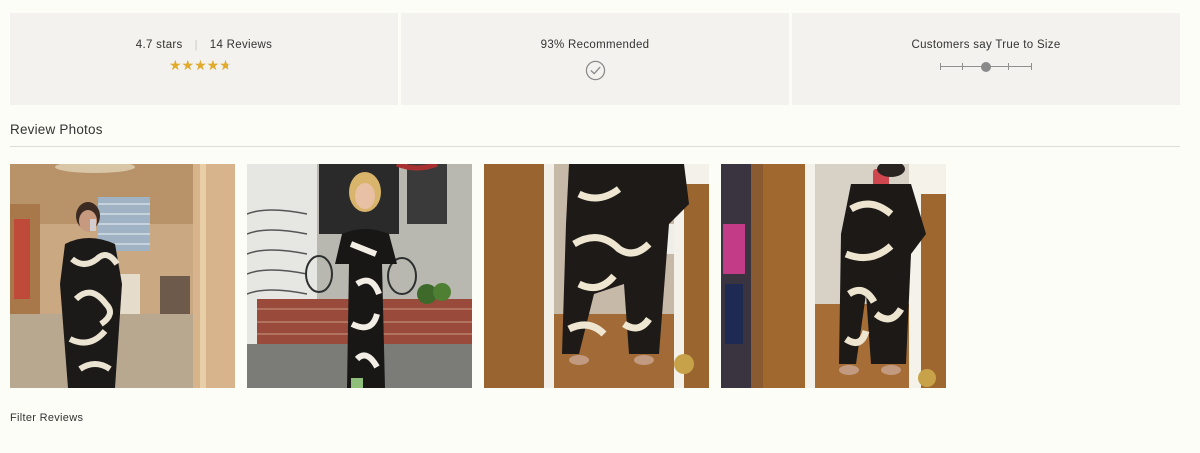  What do you see at coordinates (198, 66) in the screenshot?
I see `star-rating-filled-icon: ★★★★★` at bounding box center [198, 66].